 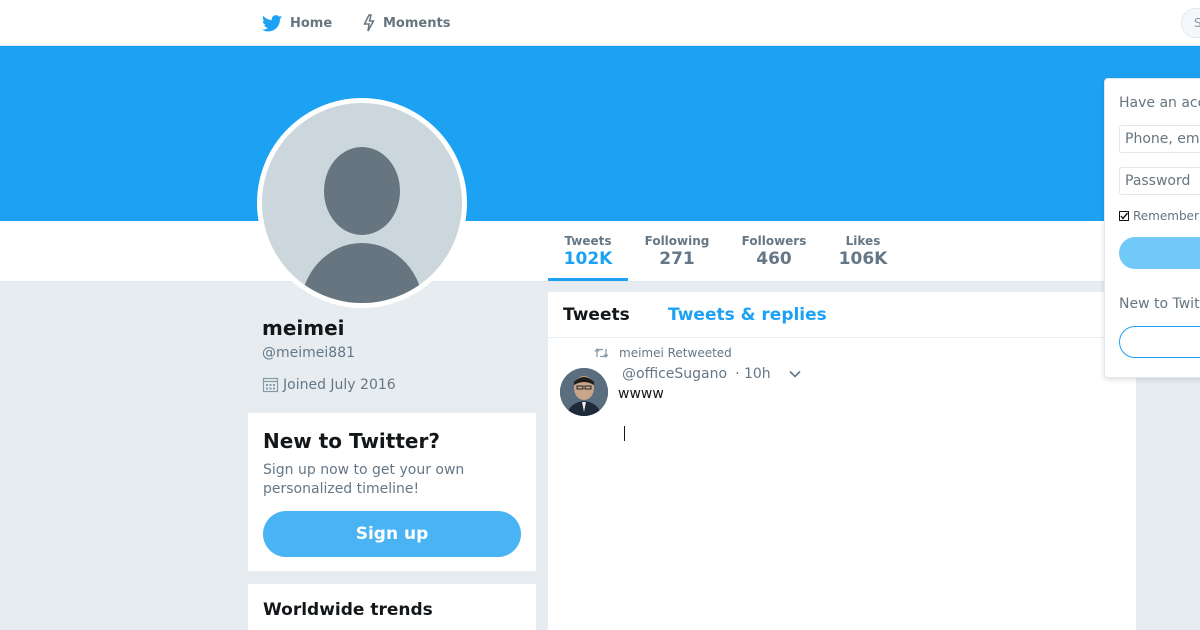 I want to click on stat-following-label: Following, so click(x=677, y=241).